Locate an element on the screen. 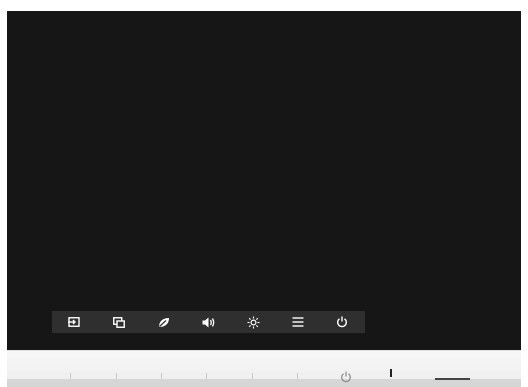 The height and width of the screenshot is (387, 528). hardware-power-icon is located at coordinates (346, 377).